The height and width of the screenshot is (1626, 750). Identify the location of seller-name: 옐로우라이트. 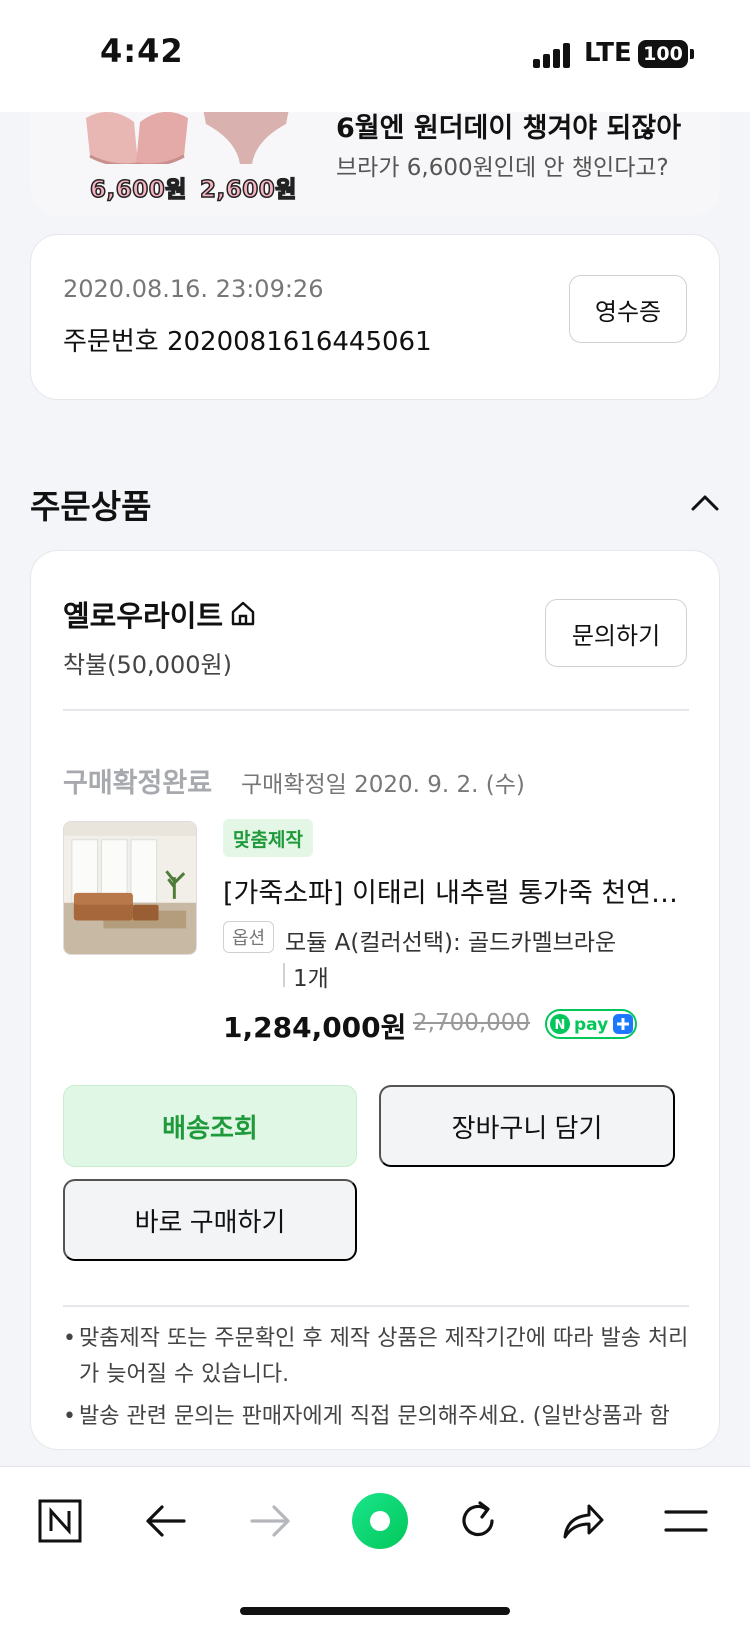
(143, 614).